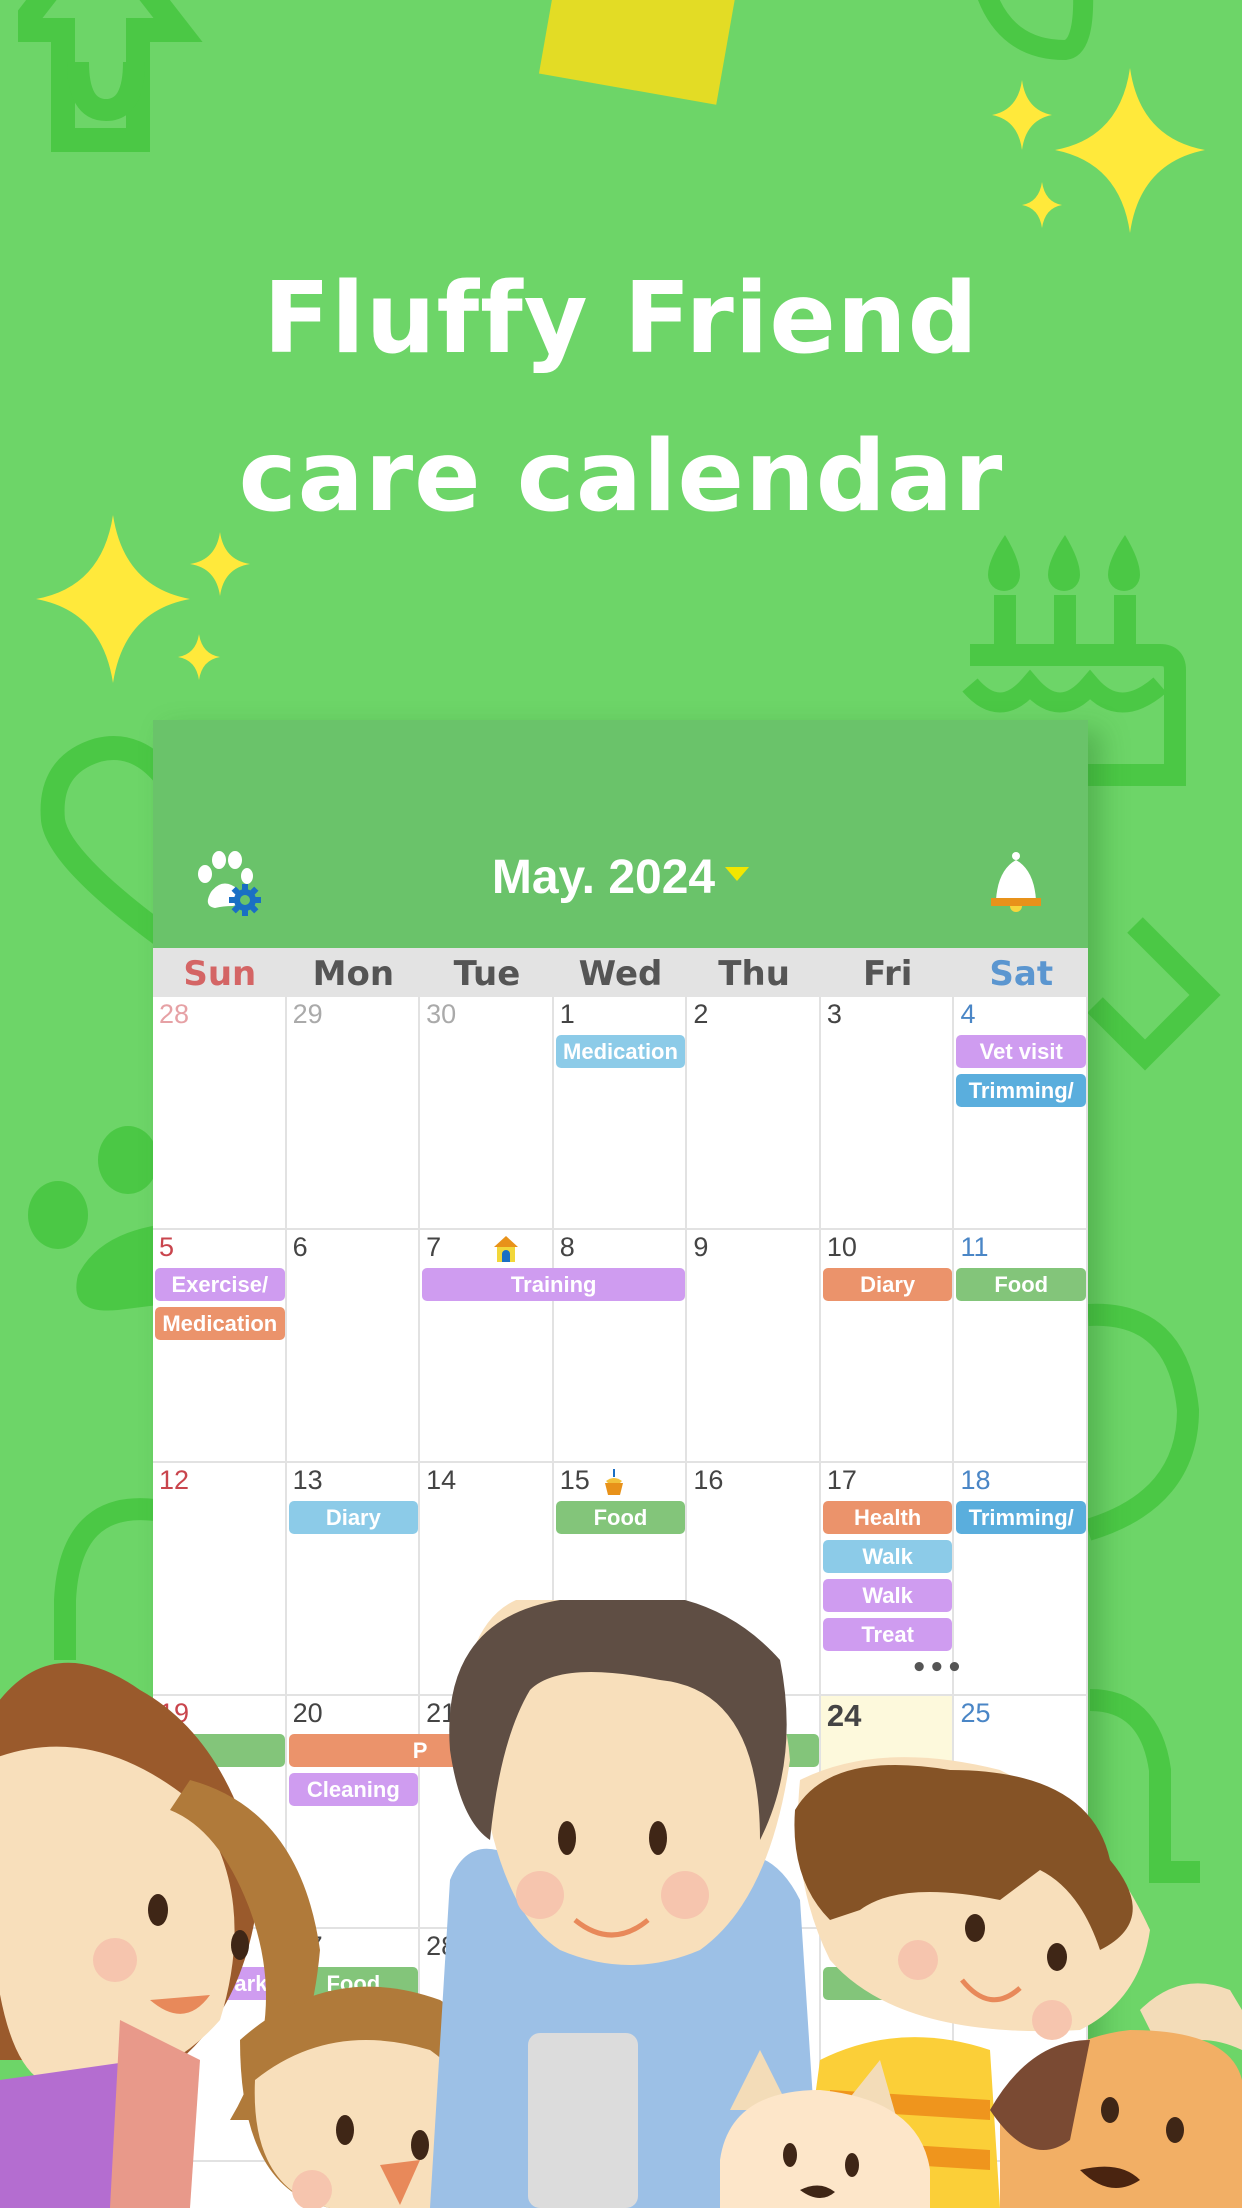 This screenshot has height=2208, width=1242. I want to click on sticky-note-decoration, so click(638, 52).